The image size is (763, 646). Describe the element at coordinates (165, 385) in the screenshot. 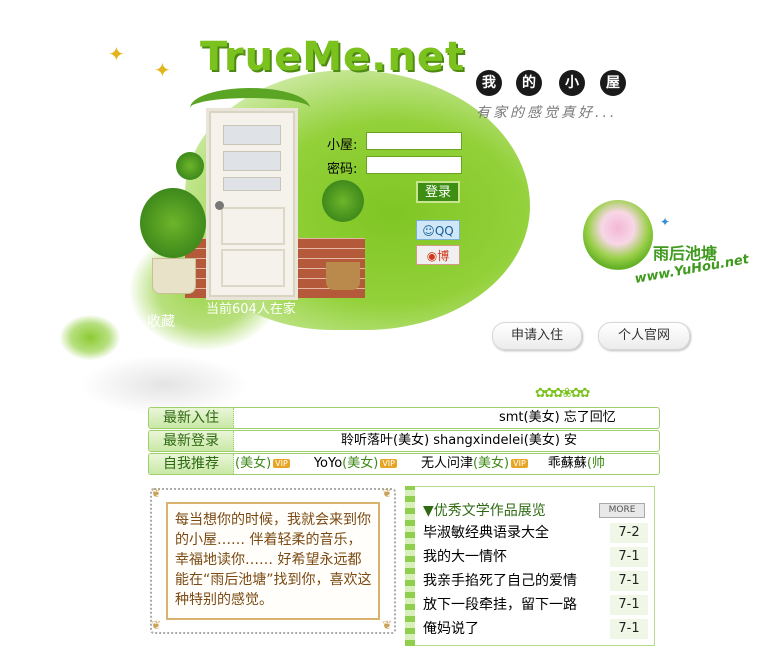

I see `ground-shadow` at that location.